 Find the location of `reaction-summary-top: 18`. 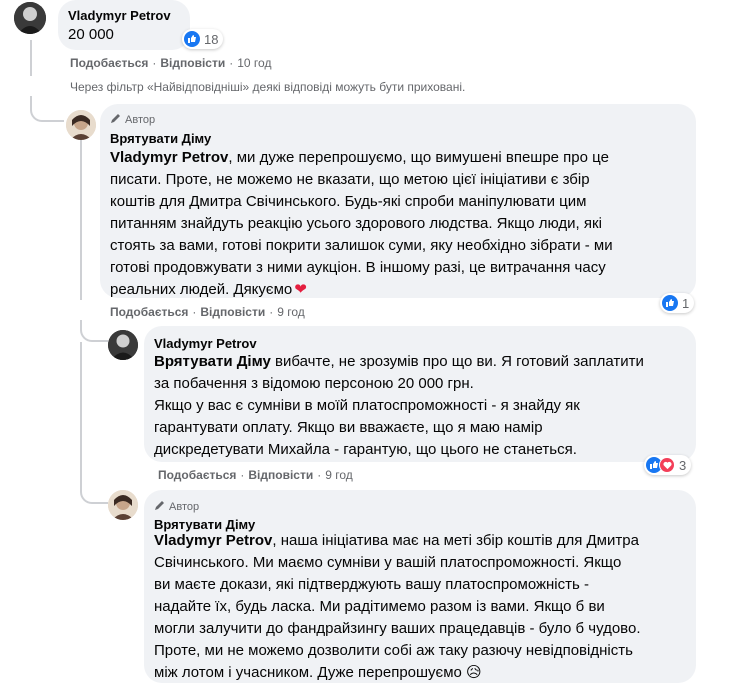

reaction-summary-top: 18 is located at coordinates (203, 39).